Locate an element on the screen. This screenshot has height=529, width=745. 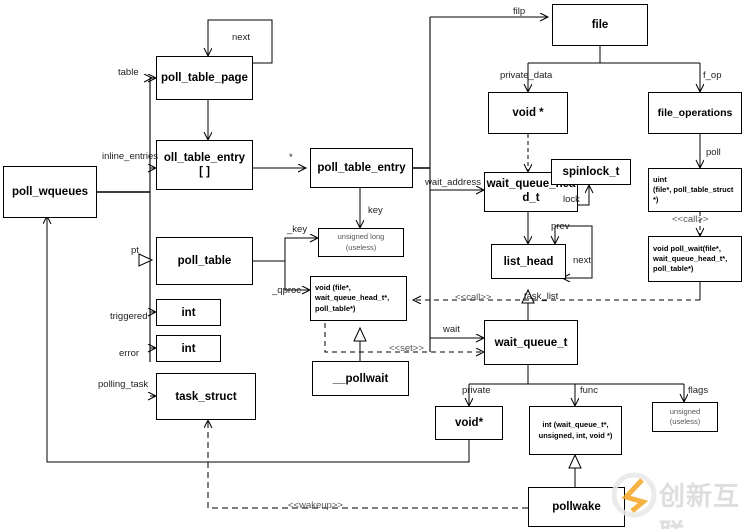
edge-label-qproc: _qproc is located at coordinates (287, 290).